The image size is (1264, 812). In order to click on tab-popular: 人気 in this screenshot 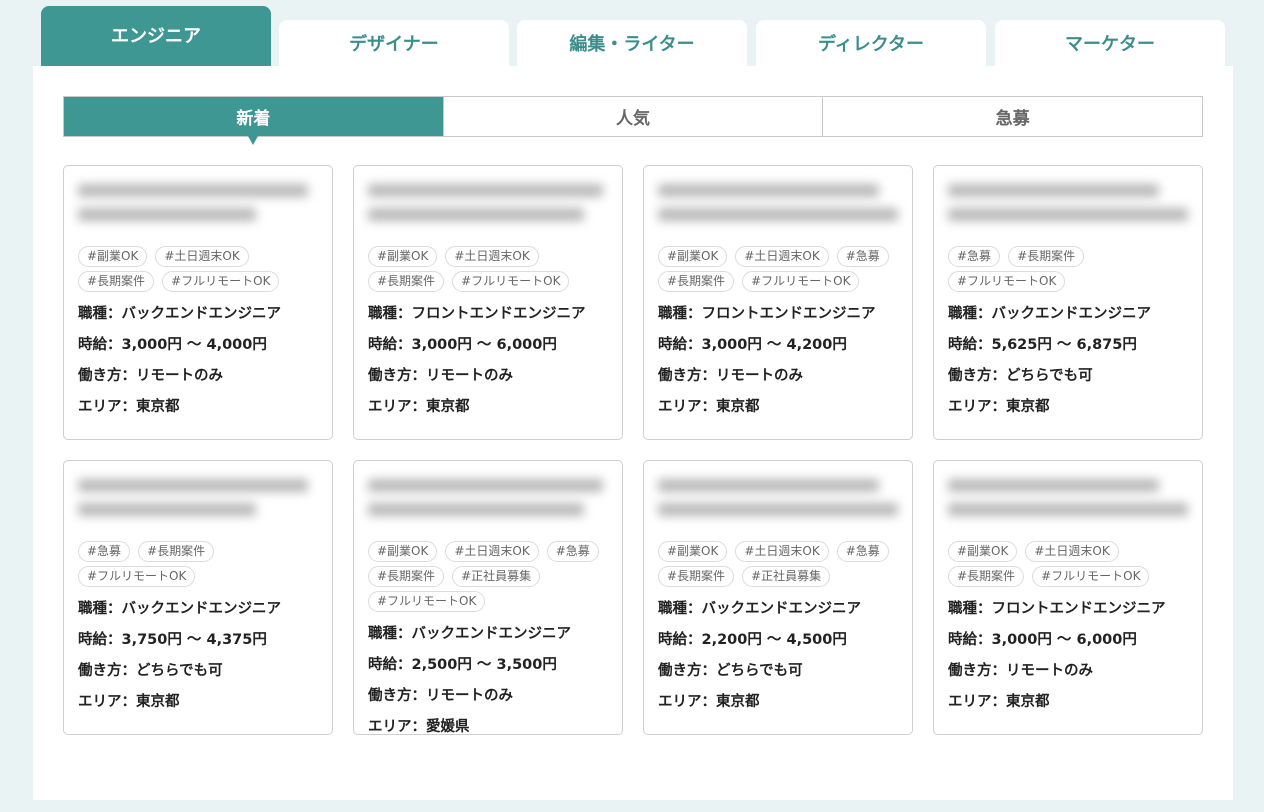, I will do `click(632, 116)`.